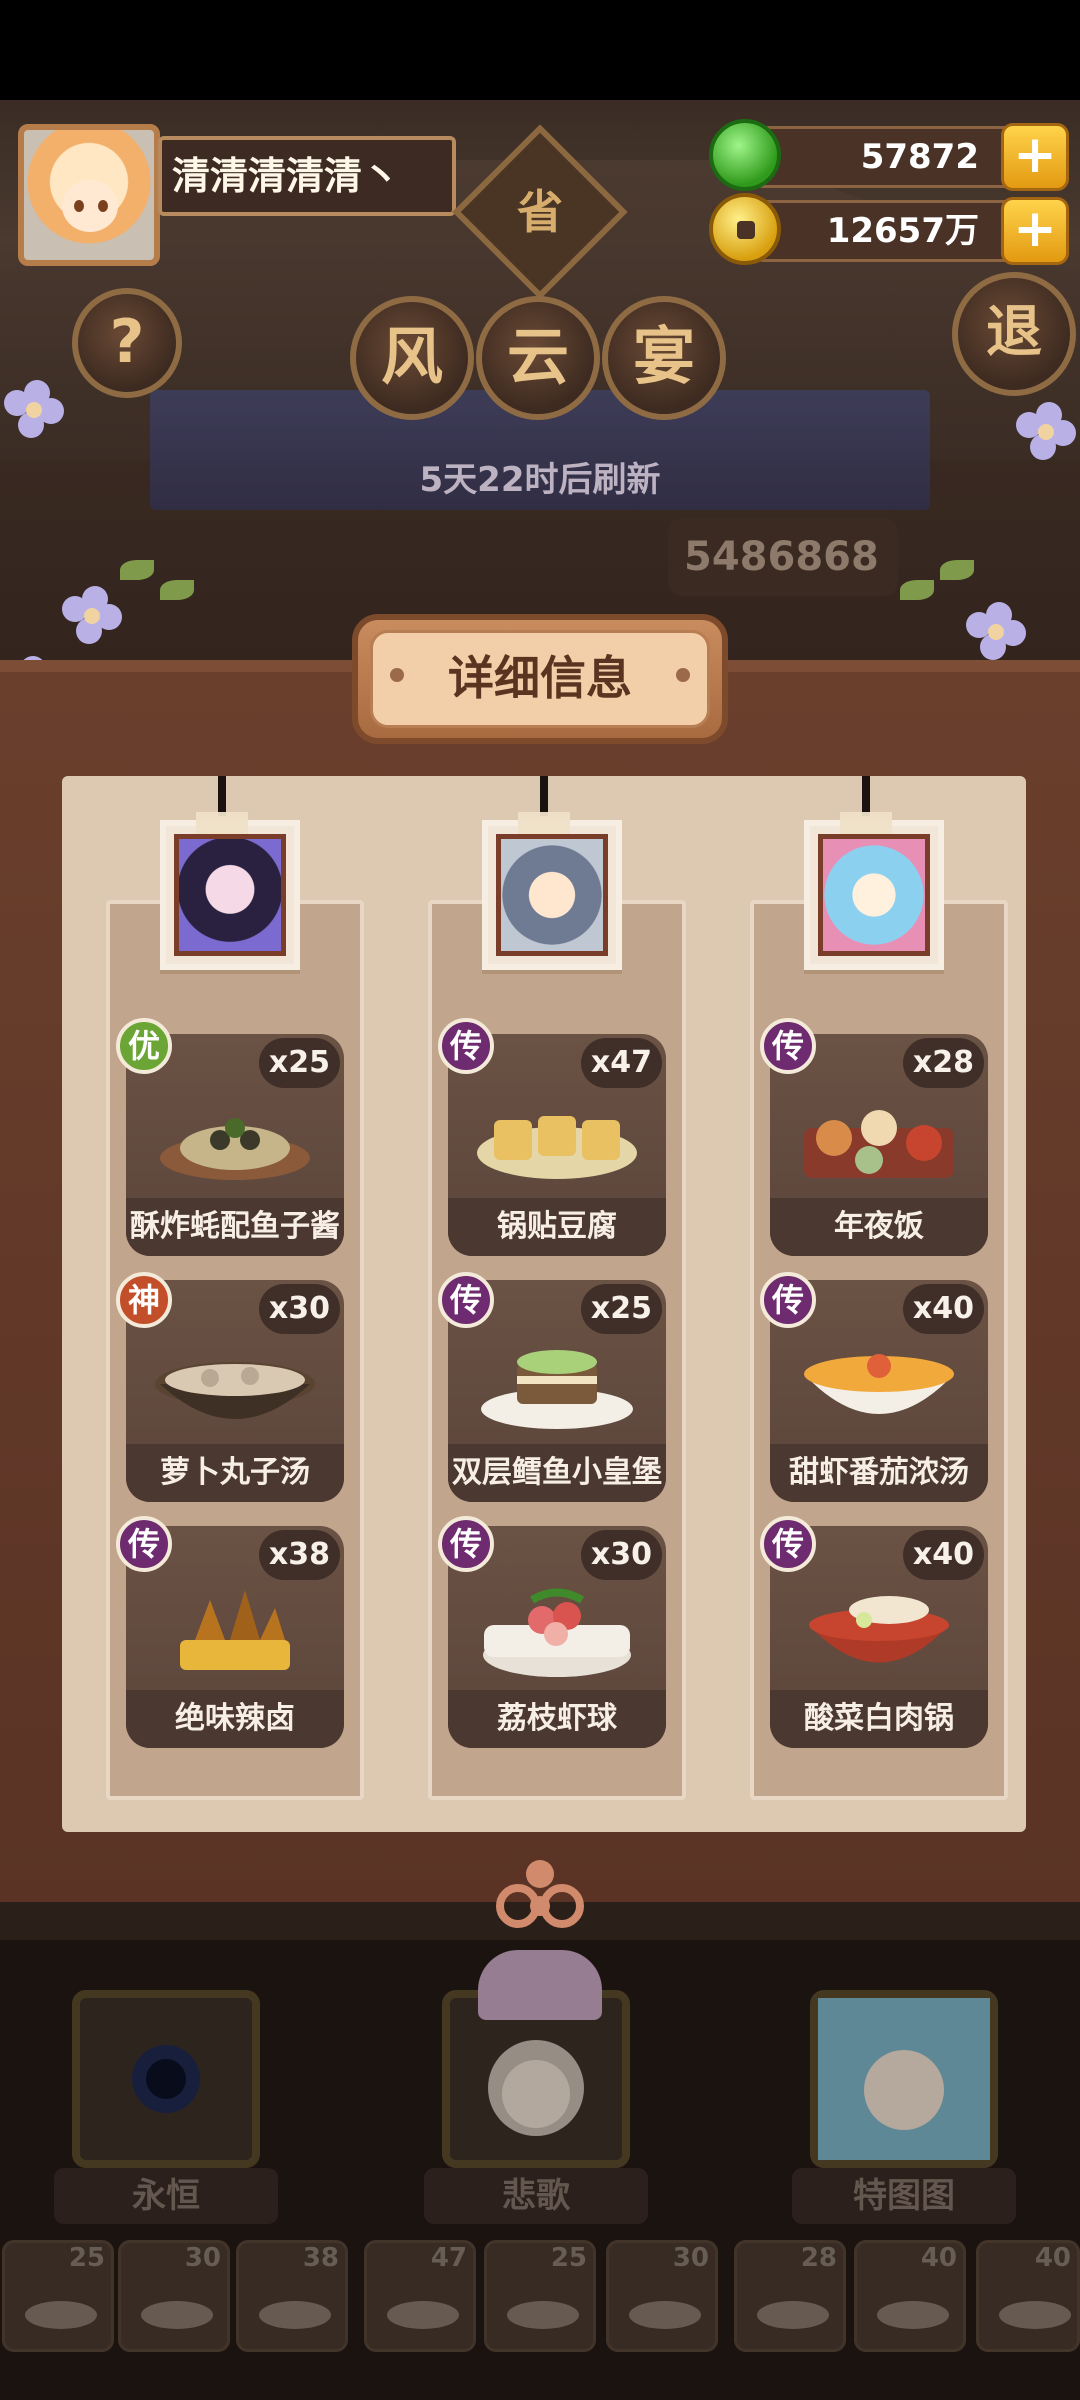  I want to click on gold-currency: 12657万 +, so click(889, 229).